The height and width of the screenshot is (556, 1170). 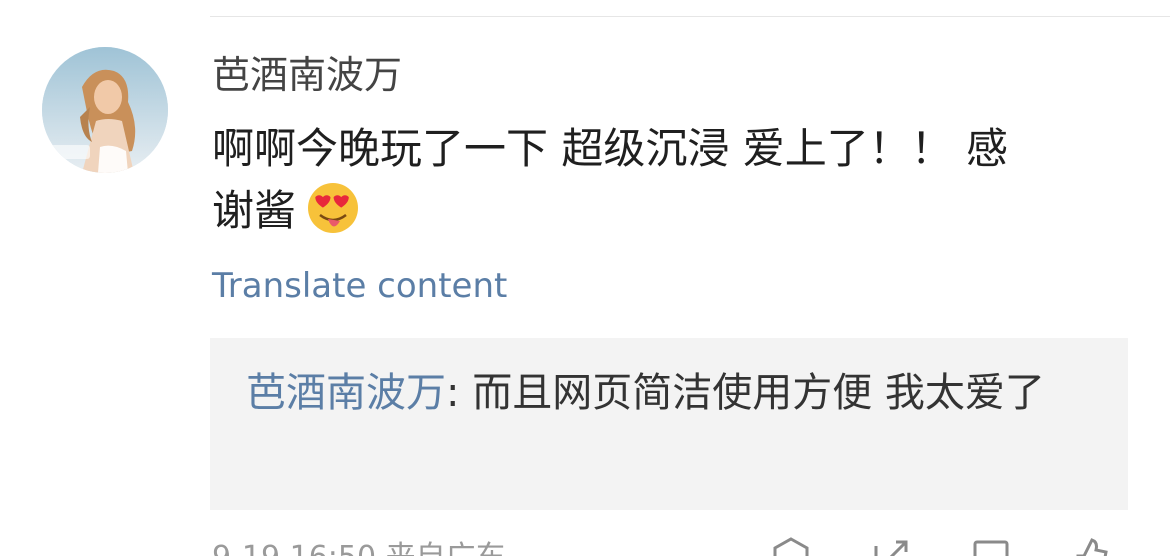 I want to click on avatar, so click(x=105, y=110).